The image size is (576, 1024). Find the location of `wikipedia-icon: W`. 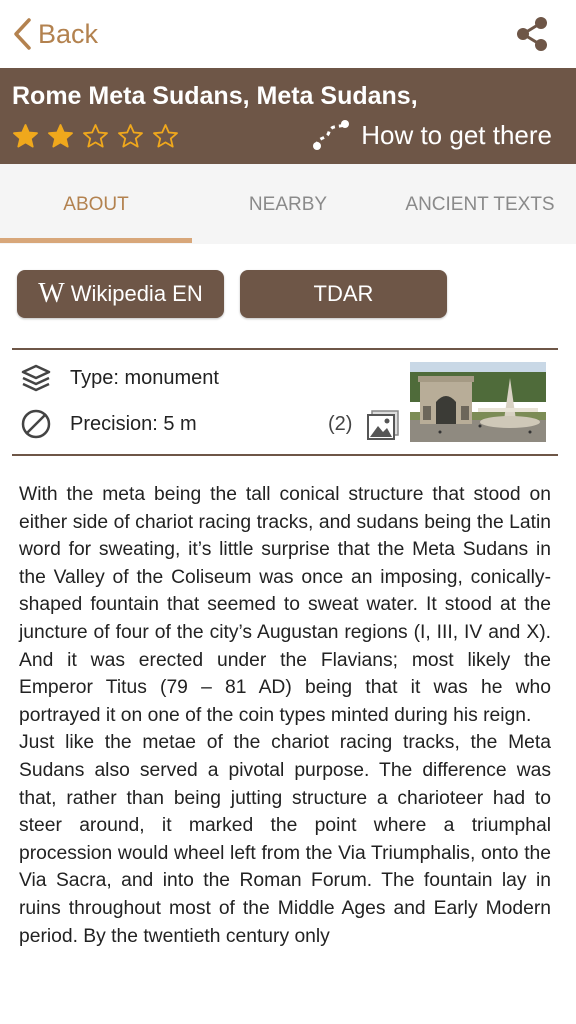

wikipedia-icon: W is located at coordinates (51, 293).